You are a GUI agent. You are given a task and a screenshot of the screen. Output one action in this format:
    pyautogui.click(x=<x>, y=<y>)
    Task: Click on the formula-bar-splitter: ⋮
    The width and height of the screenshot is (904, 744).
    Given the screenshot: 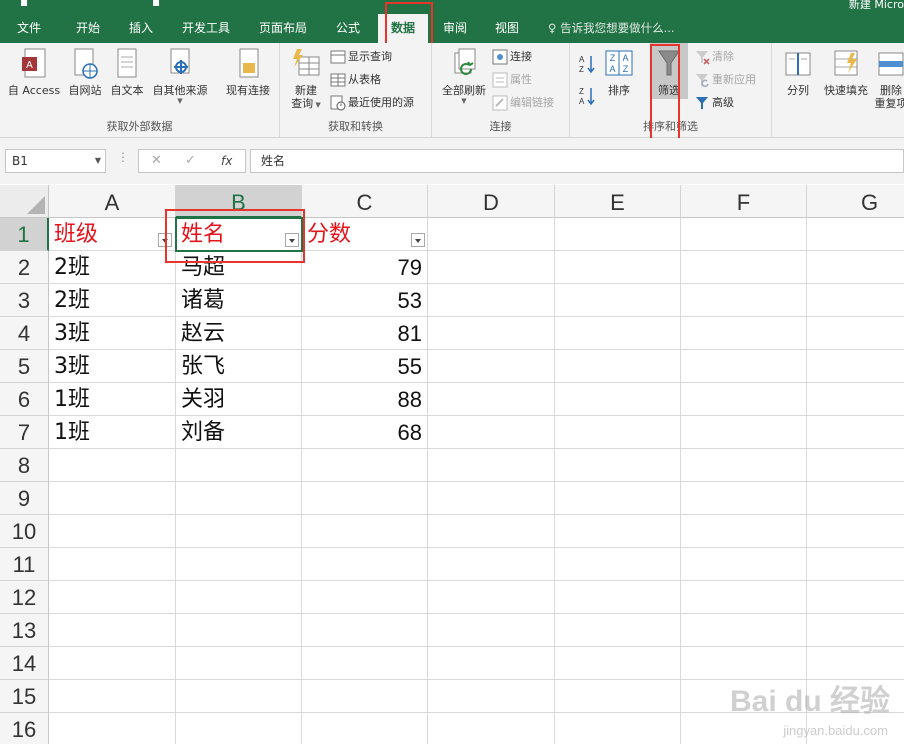 What is the action you would take?
    pyautogui.click(x=123, y=157)
    